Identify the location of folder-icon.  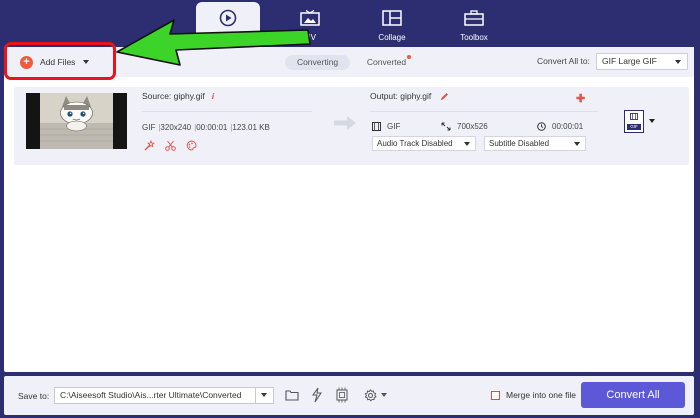
(292, 395).